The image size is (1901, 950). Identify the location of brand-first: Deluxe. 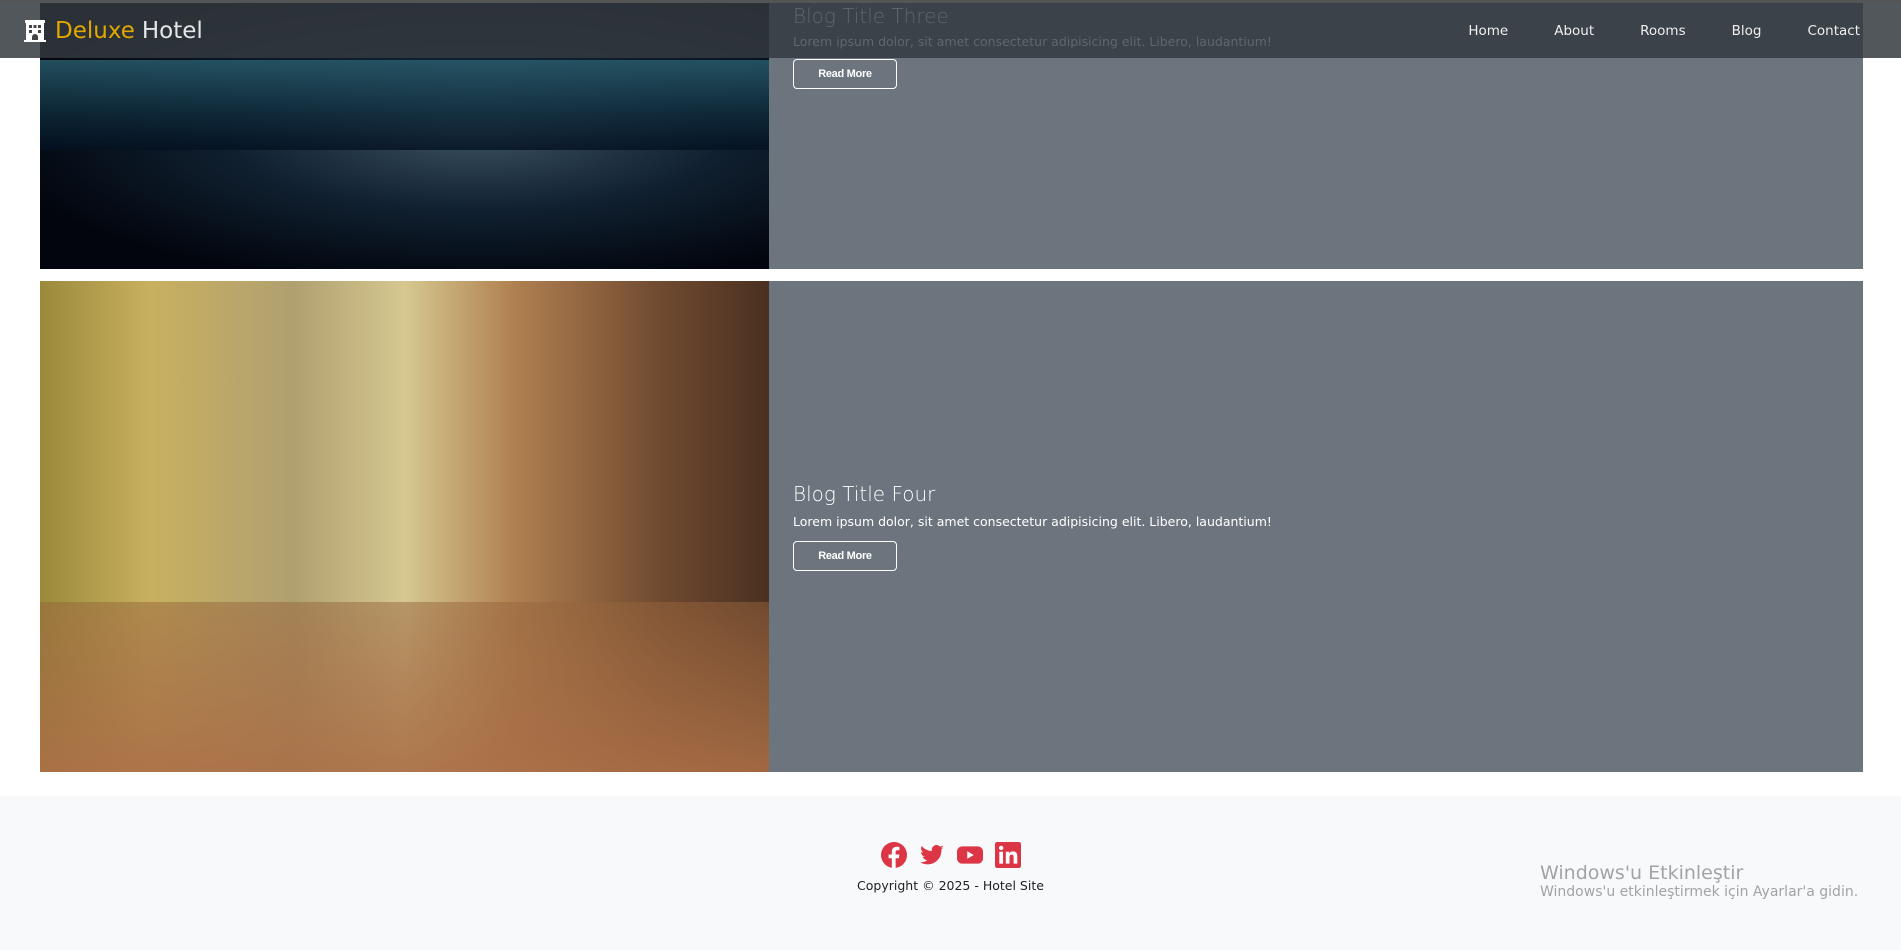
(95, 30).